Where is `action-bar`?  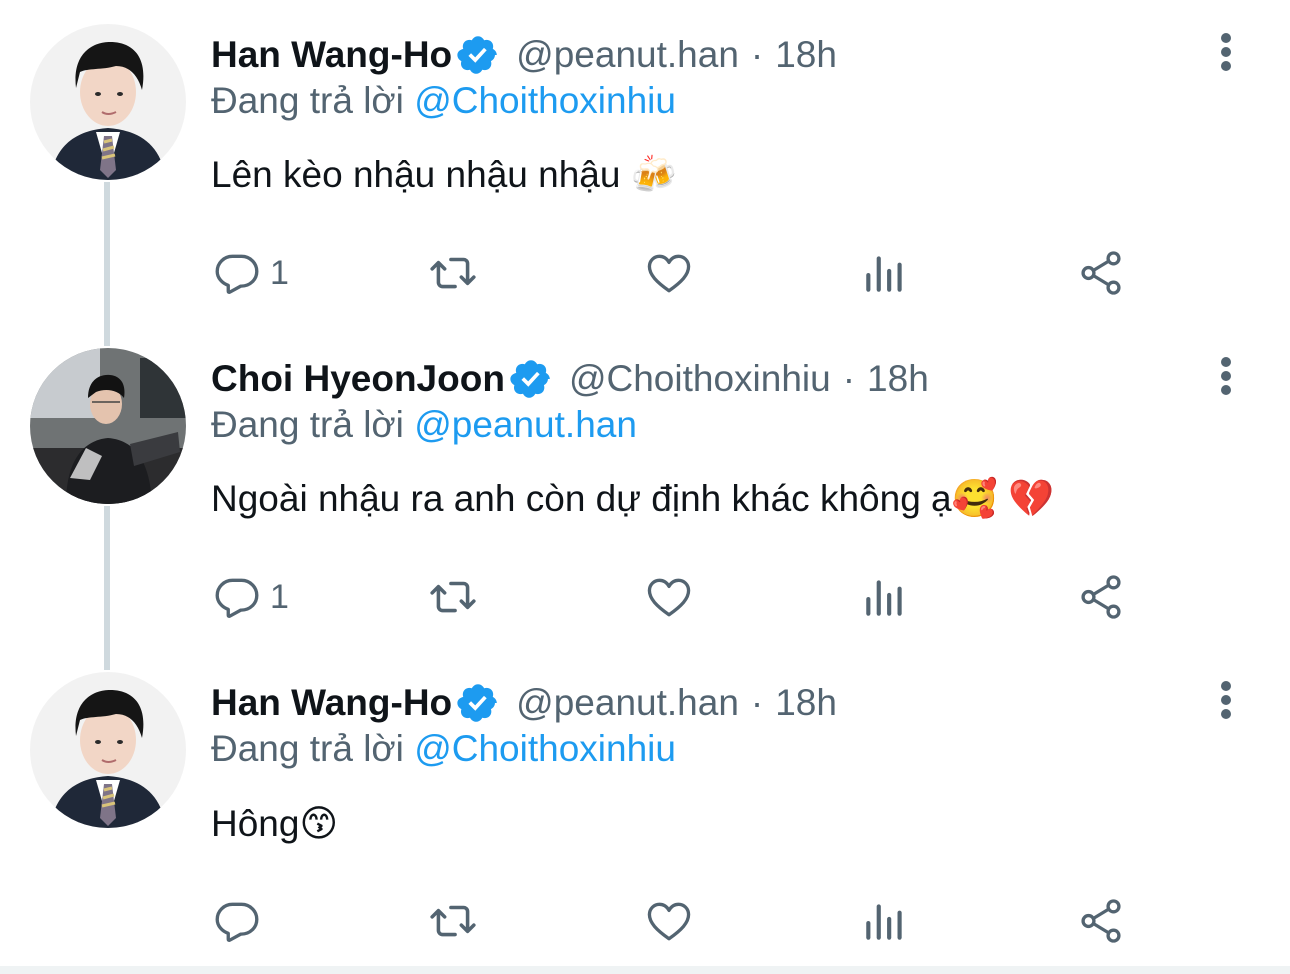
action-bar is located at coordinates (645, 921).